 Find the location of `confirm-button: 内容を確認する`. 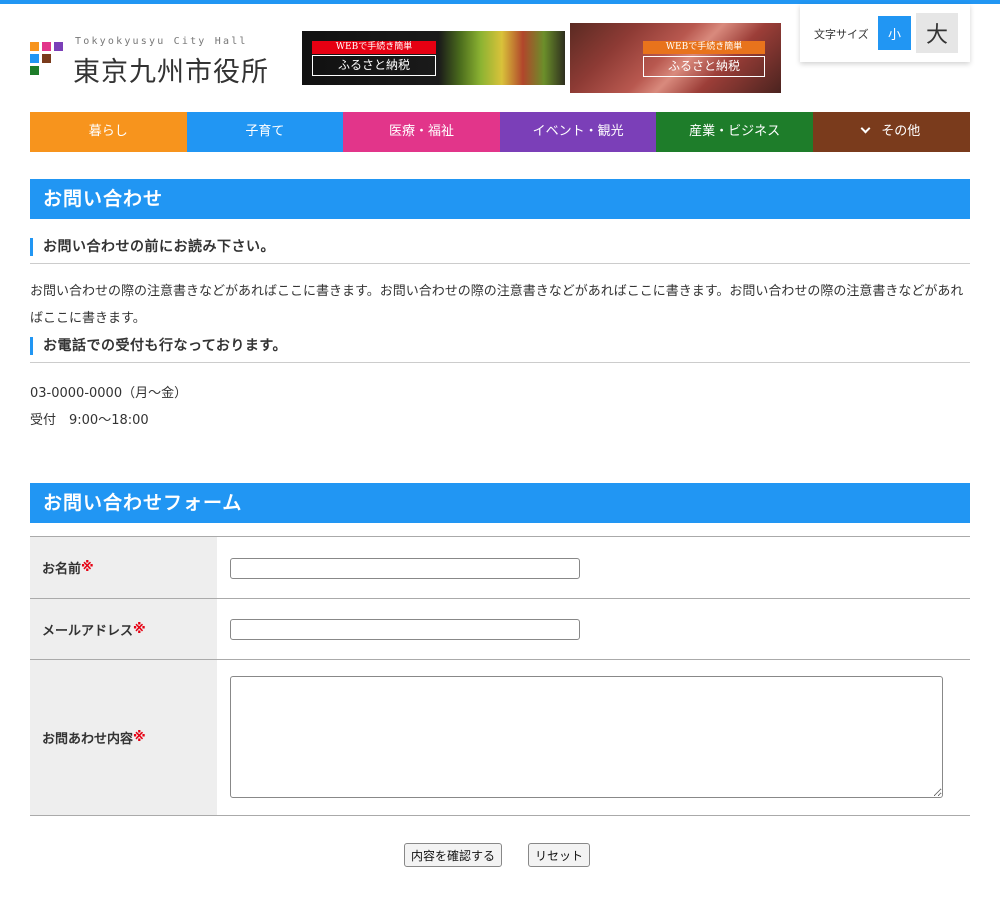

confirm-button: 内容を確認する is located at coordinates (453, 855).